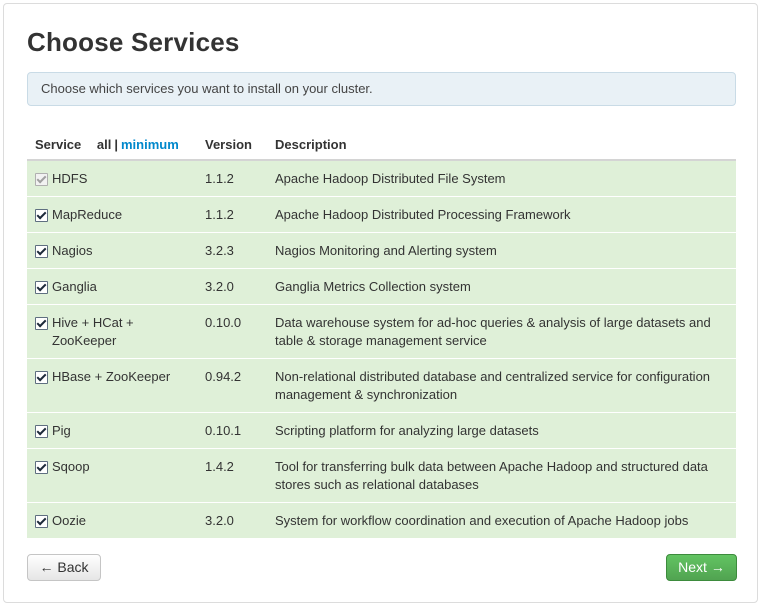  I want to click on service-name: HDFS, so click(70, 178).